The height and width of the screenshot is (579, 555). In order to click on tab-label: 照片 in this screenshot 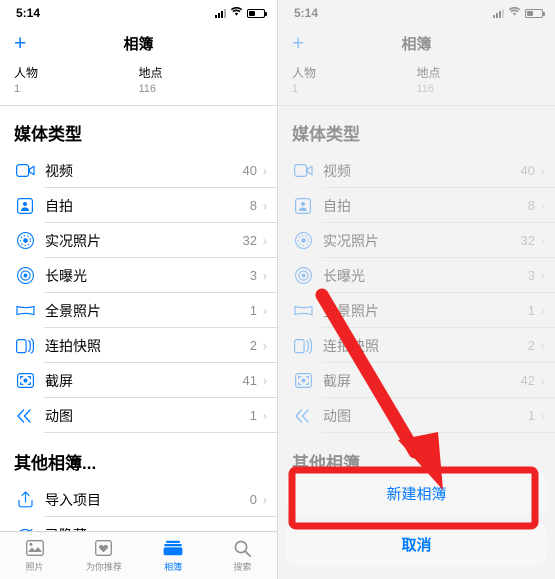, I will do `click(34, 567)`.